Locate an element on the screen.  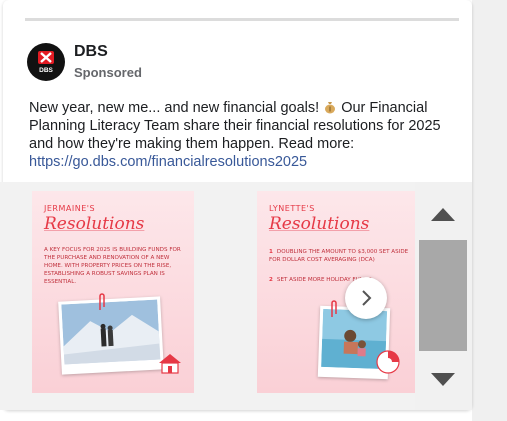
slide-2-item-2: 2 SET ASIDE MORE HOLIDAY FUNDS is located at coordinates (339, 280).